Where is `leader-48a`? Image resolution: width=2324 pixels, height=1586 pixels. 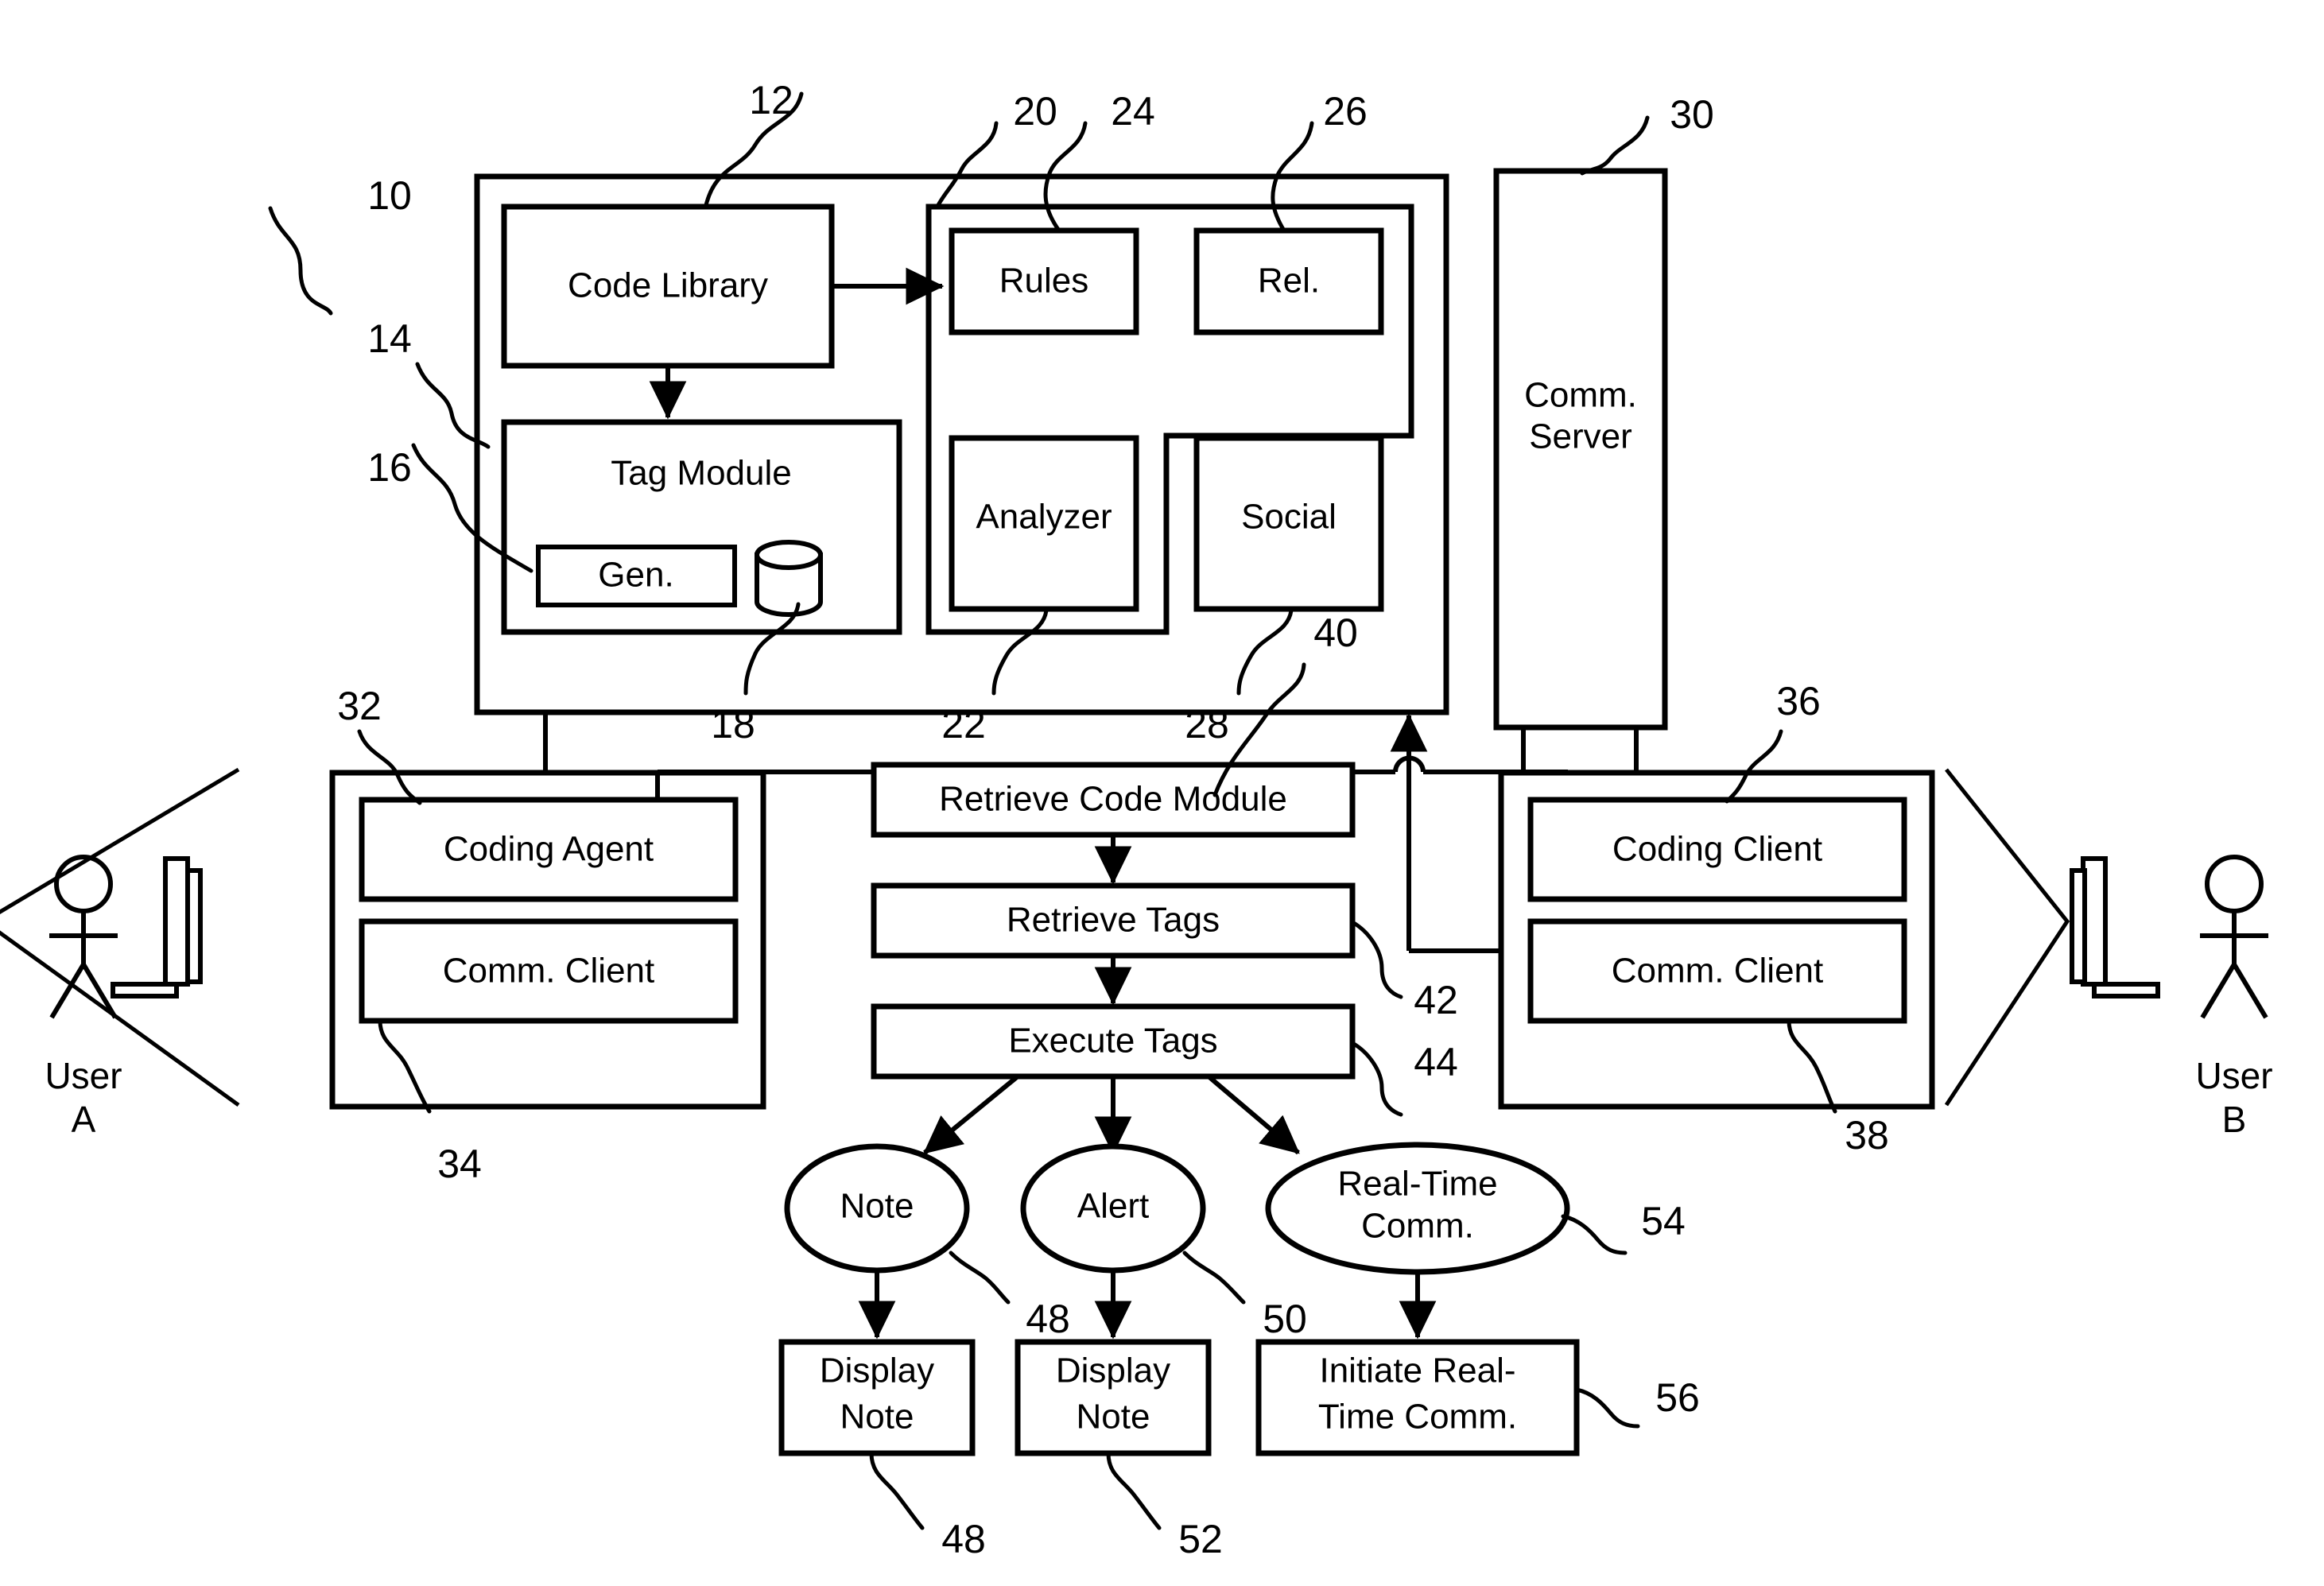 leader-48a is located at coordinates (980, 1278).